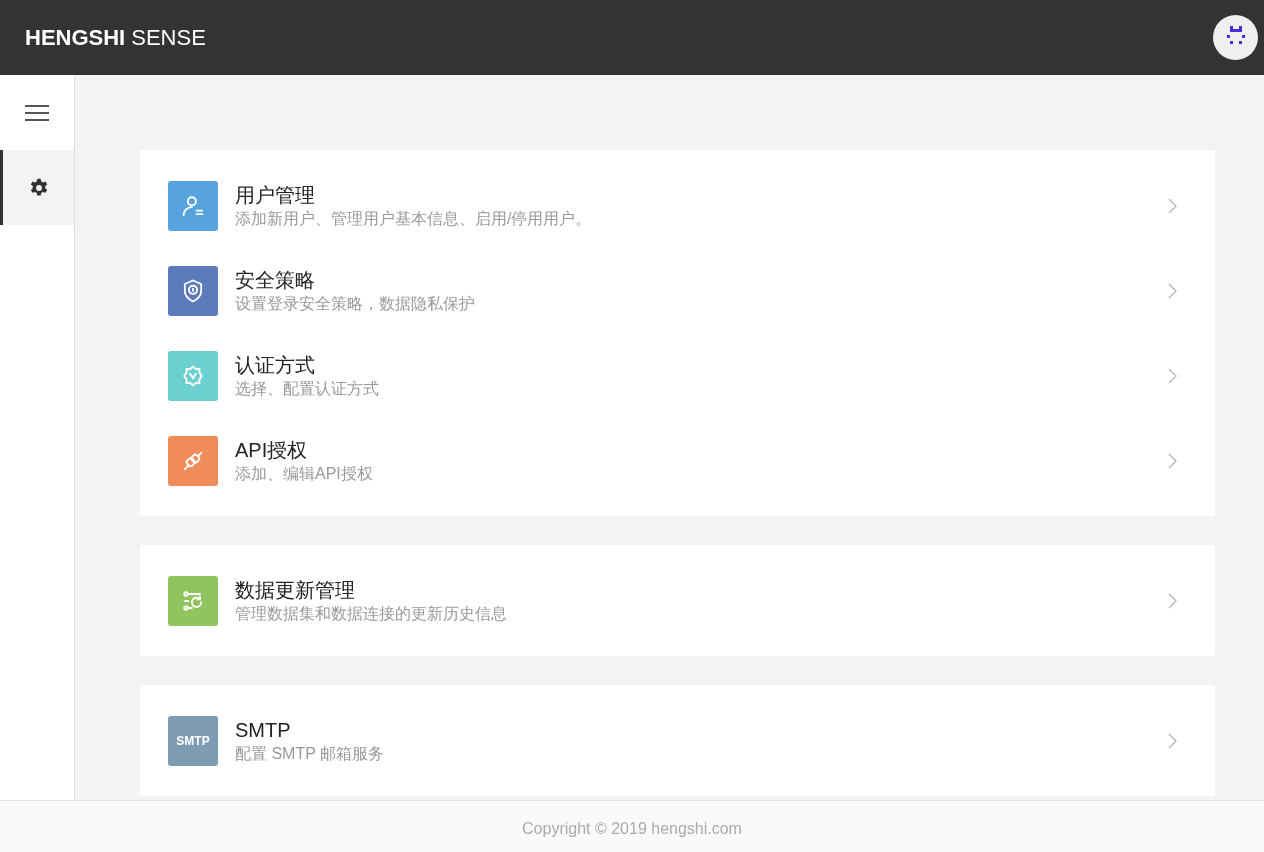  What do you see at coordinates (371, 613) in the screenshot?
I see `item-description: 管理数据集和数据连接的更新历史信息` at bounding box center [371, 613].